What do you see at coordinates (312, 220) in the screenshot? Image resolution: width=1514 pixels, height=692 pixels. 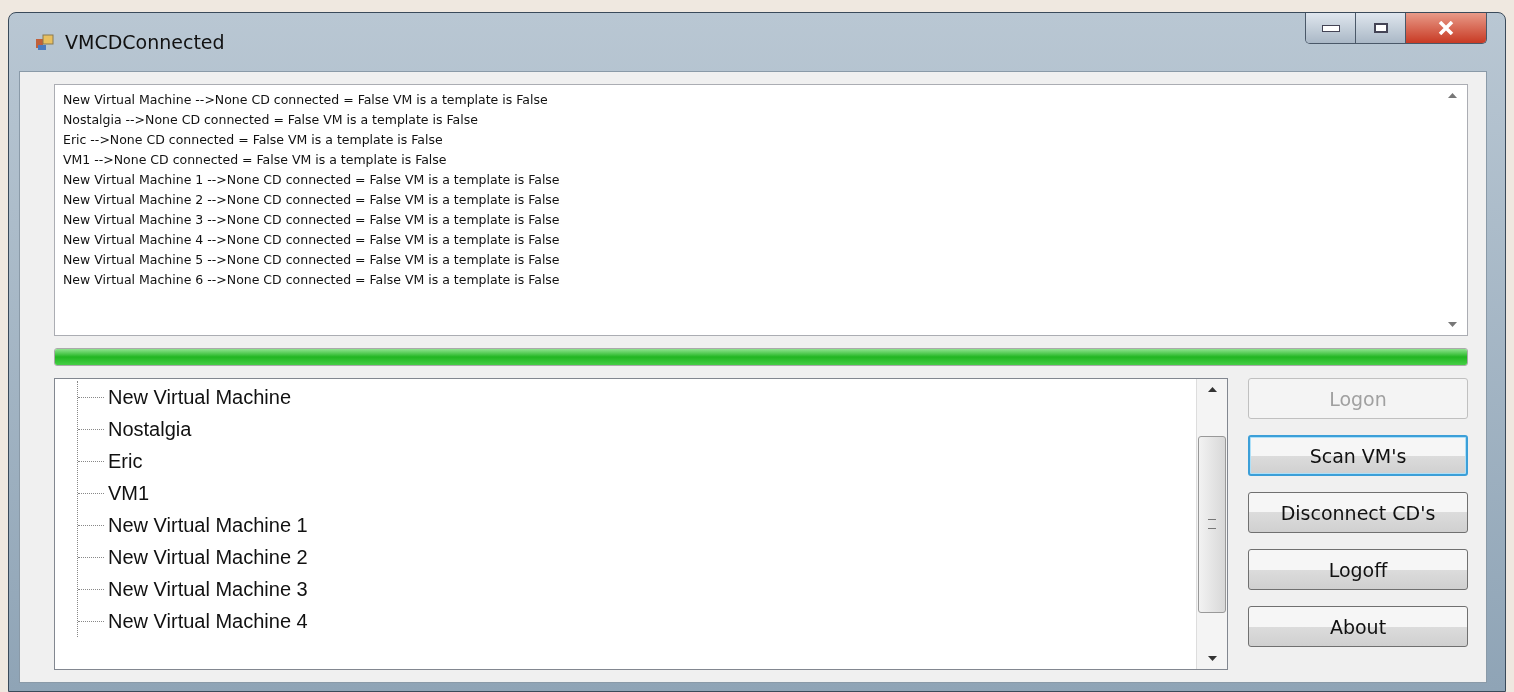 I see `log-line: New Virtual Machine 3 -->None CD connected = False VM is a template is False` at bounding box center [312, 220].